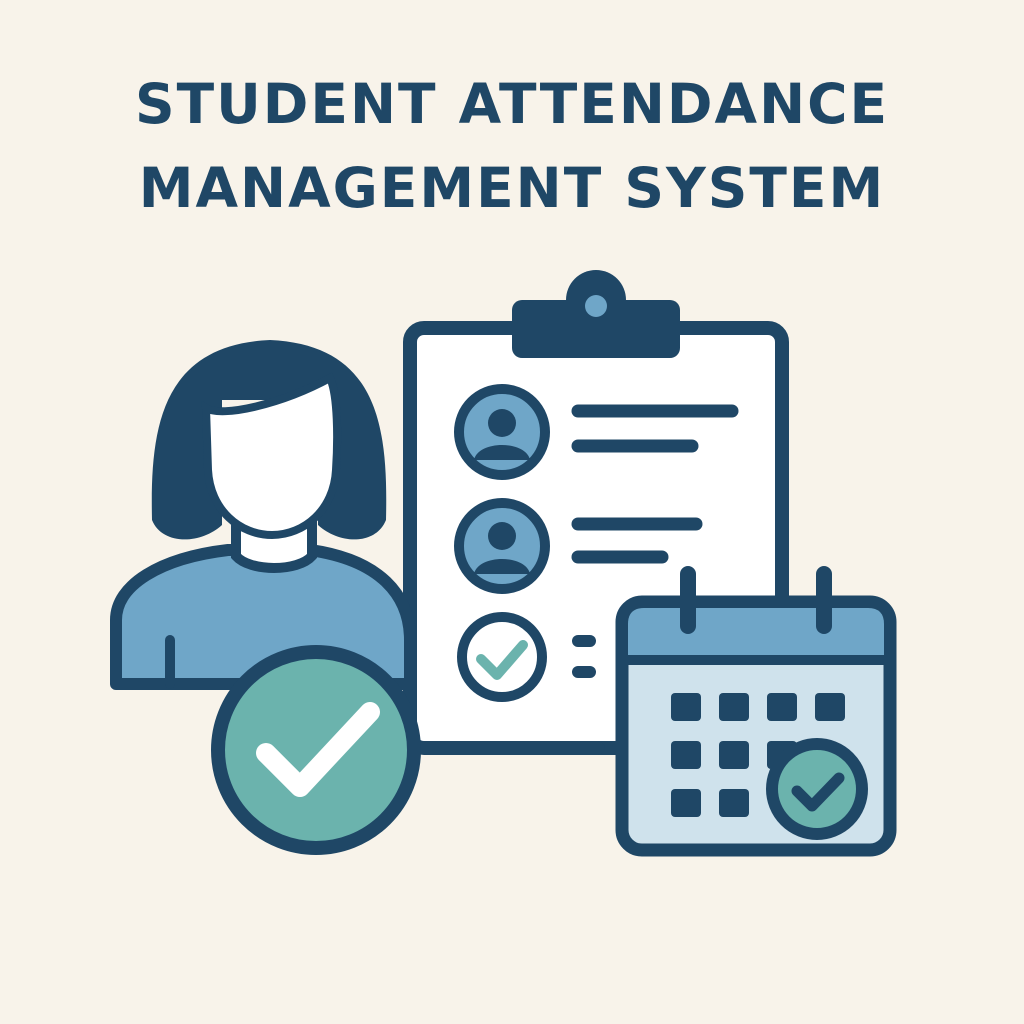 The image size is (1024, 1024). What do you see at coordinates (502, 657) in the screenshot?
I see `student-row-3-check-icon` at bounding box center [502, 657].